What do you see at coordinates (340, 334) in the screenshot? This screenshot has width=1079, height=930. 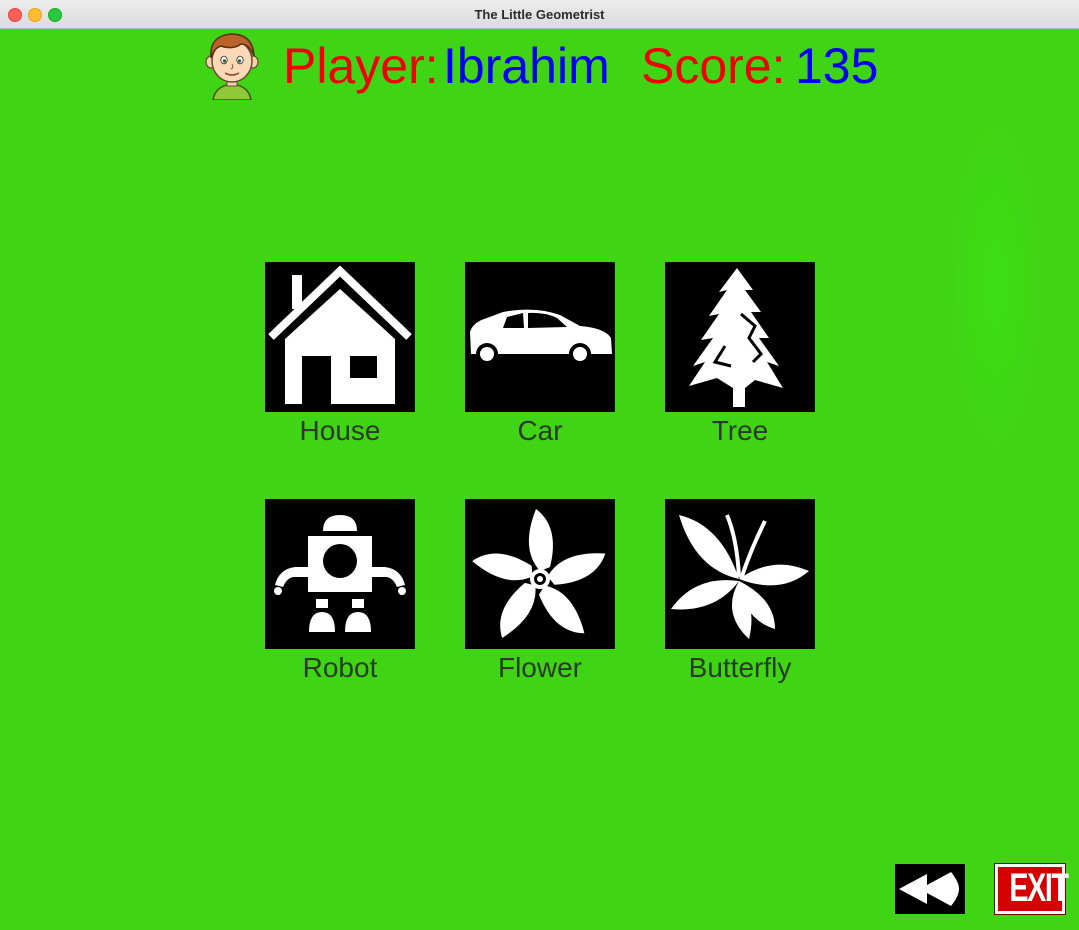 I see `house-icon` at bounding box center [340, 334].